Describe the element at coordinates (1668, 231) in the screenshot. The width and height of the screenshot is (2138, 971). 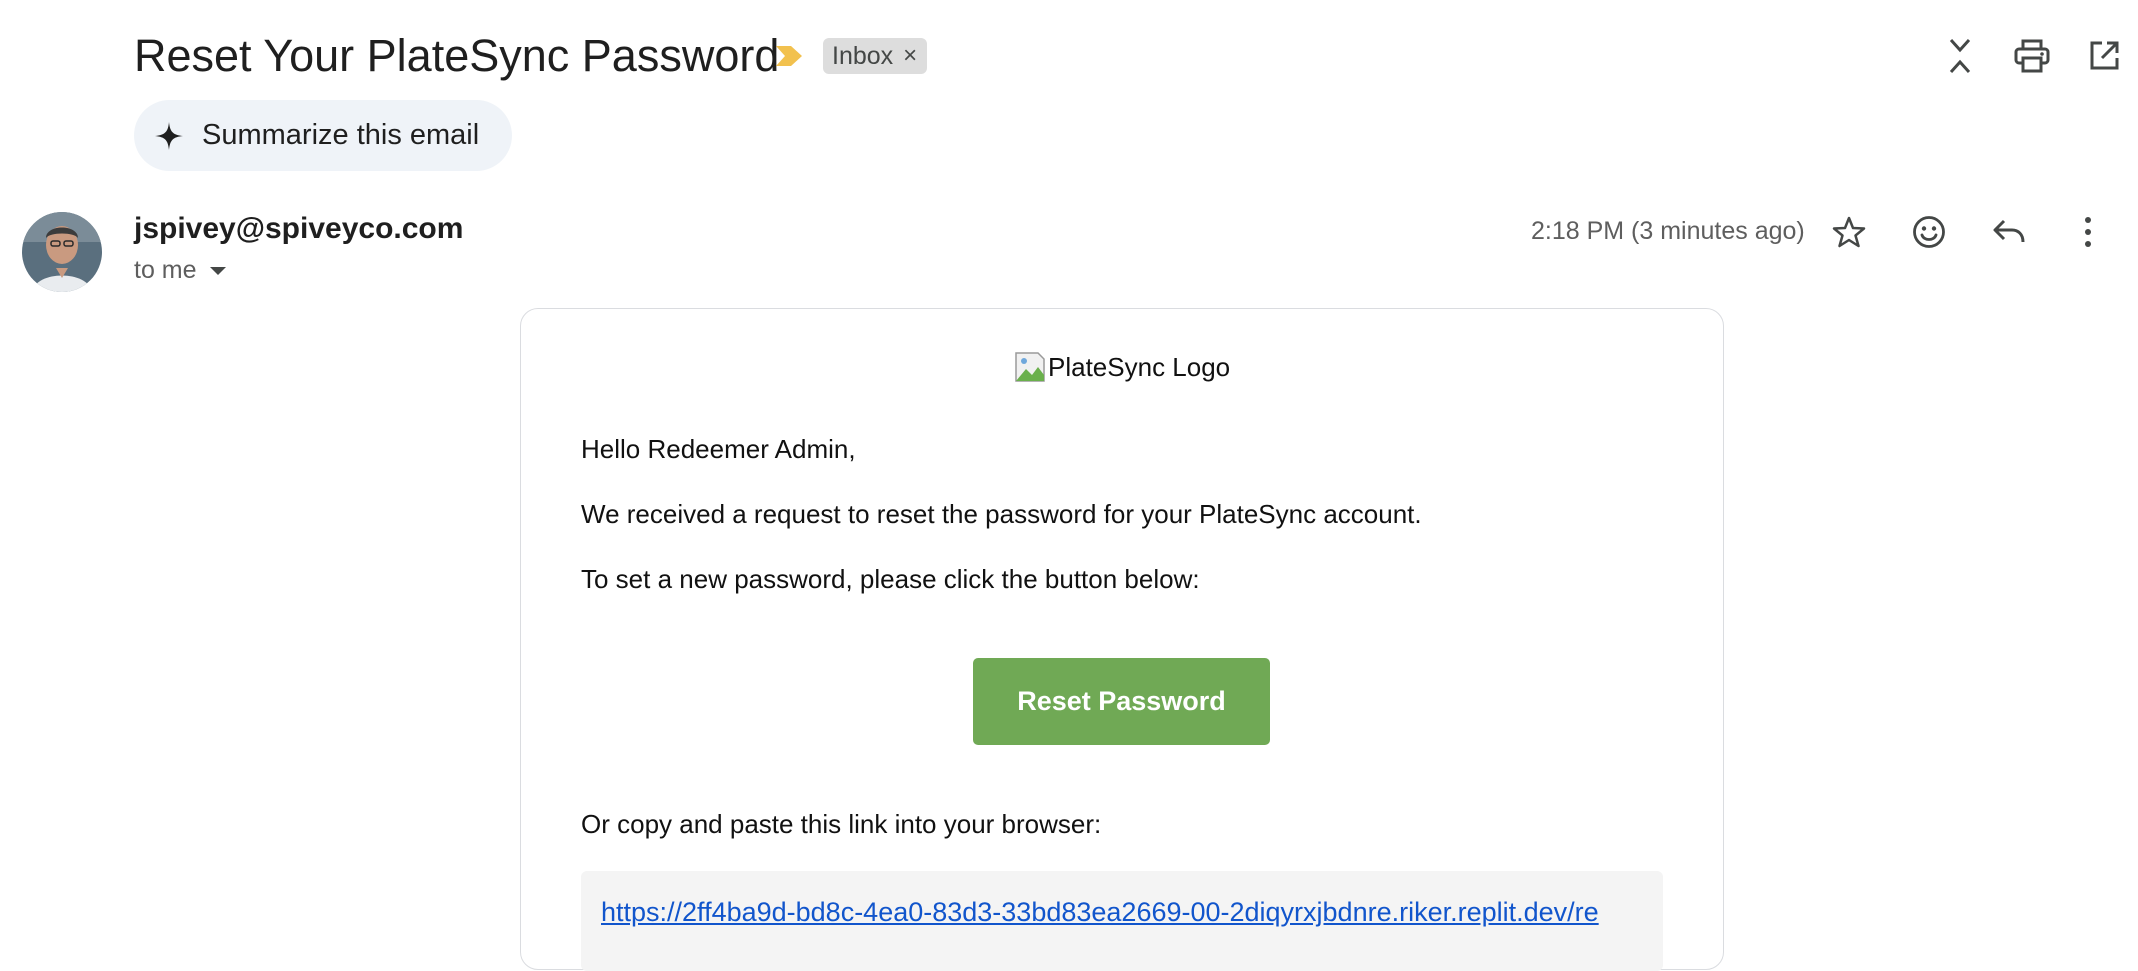
I see `email-timestamp: 2:18 PM (3 minutes ago)` at that location.